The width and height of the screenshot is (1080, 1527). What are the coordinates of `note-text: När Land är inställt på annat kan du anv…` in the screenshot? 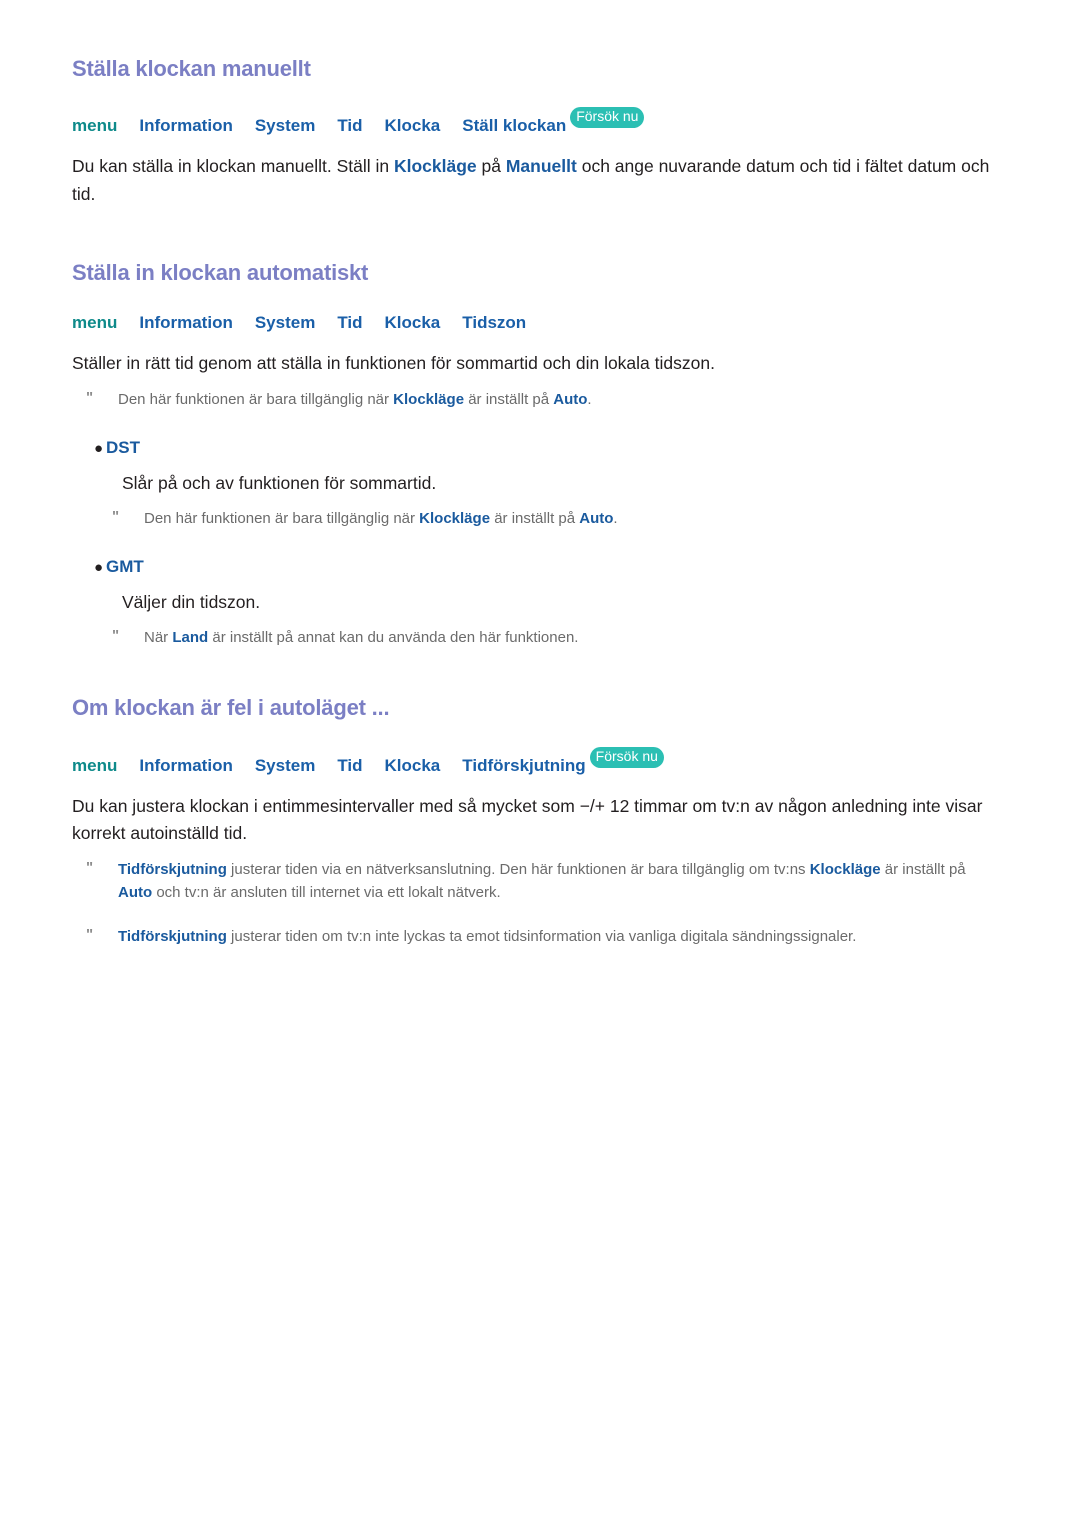 It's located at (576, 638).